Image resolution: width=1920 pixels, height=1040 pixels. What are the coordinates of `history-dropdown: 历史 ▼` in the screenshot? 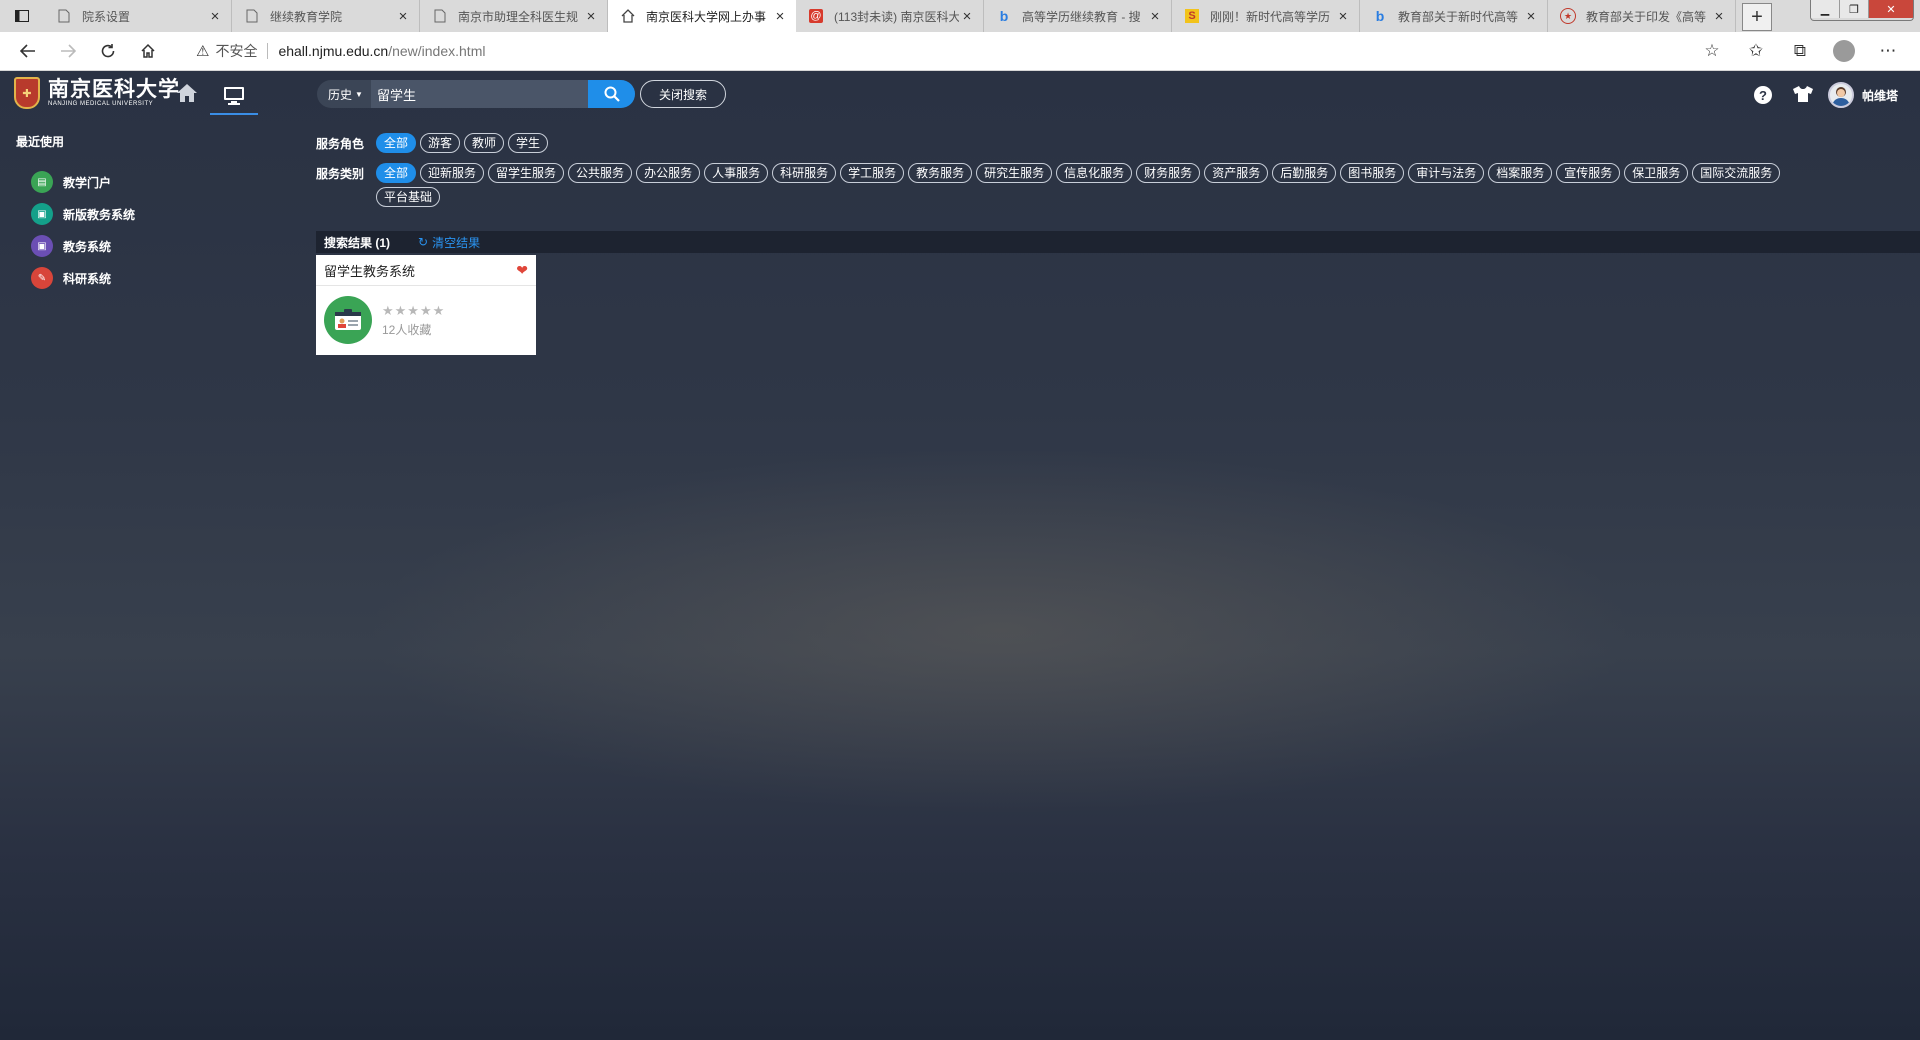 It's located at (344, 94).